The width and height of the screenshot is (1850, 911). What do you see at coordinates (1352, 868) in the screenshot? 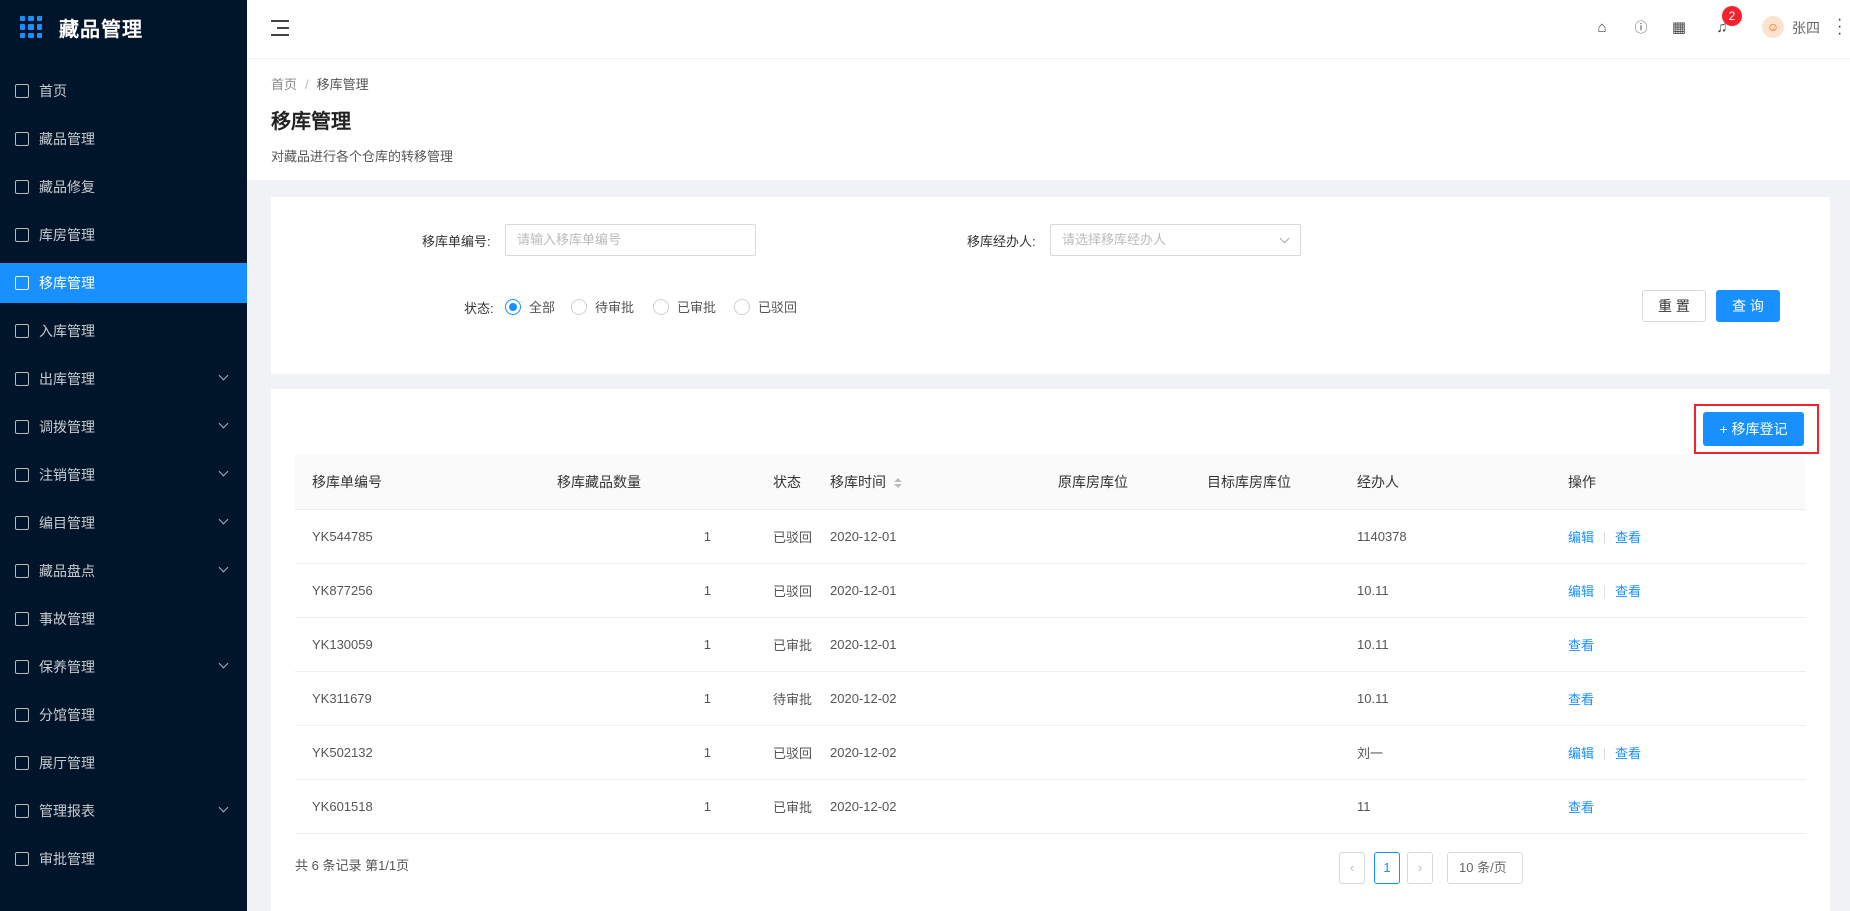
I see `prev-page-button: ‹` at bounding box center [1352, 868].